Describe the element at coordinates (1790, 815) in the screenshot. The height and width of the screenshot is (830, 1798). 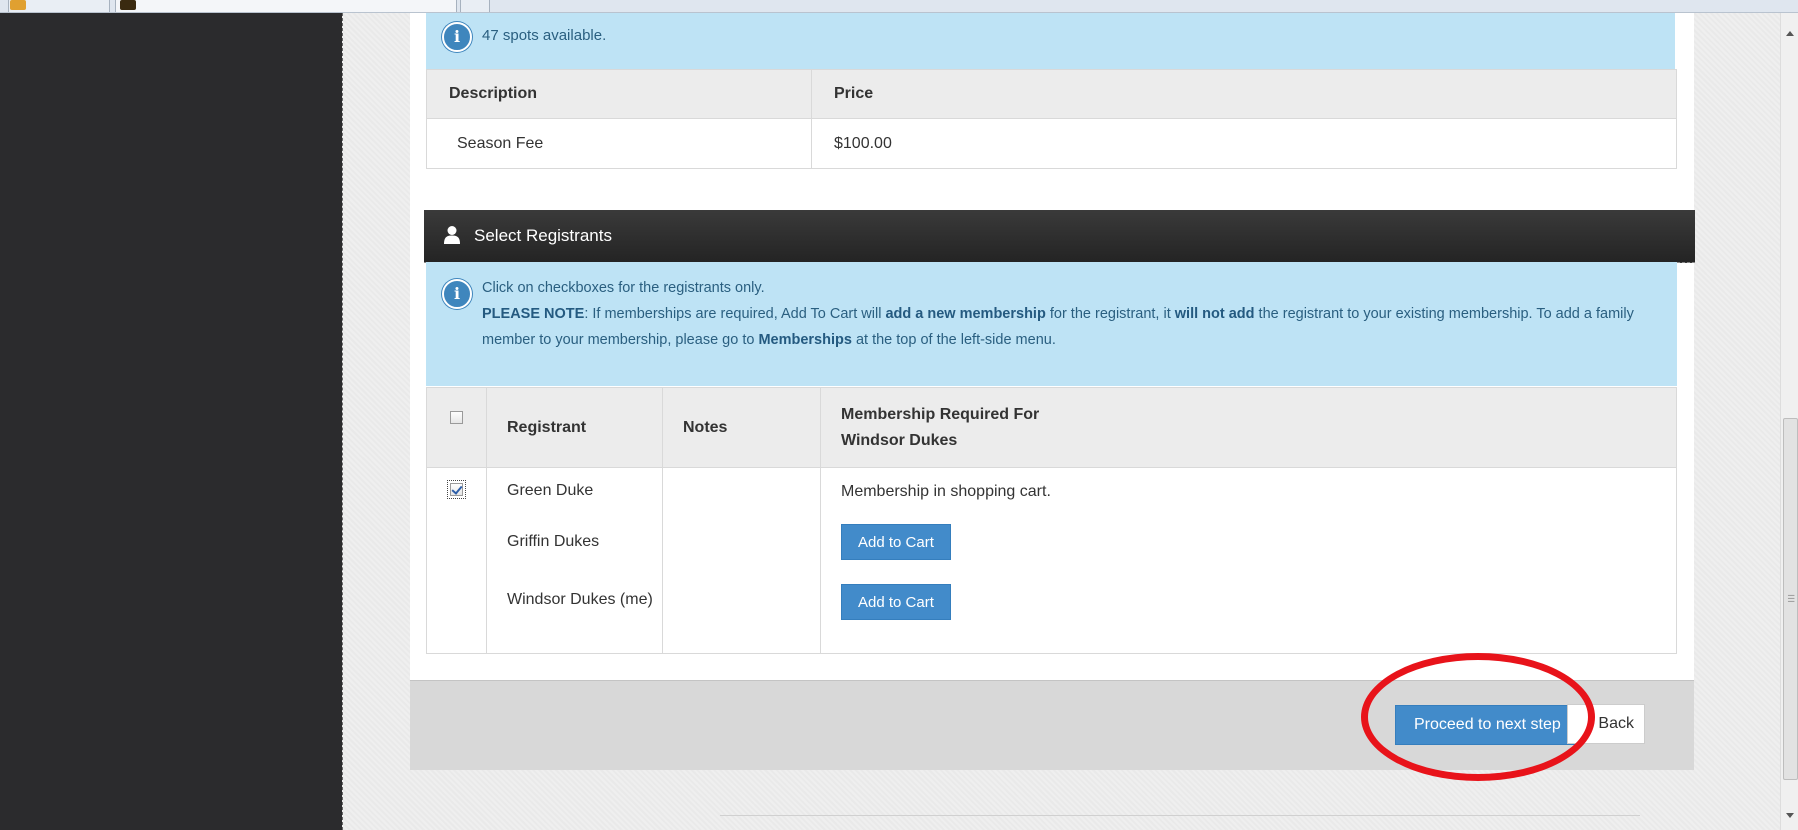
I see `scroll-down-arrow-icon` at that location.